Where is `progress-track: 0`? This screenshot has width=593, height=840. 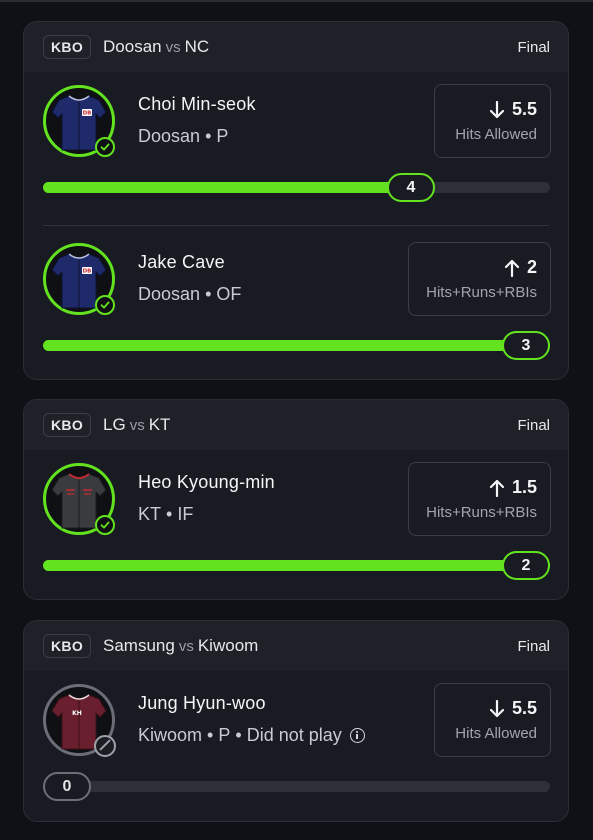
progress-track: 0 is located at coordinates (296, 786).